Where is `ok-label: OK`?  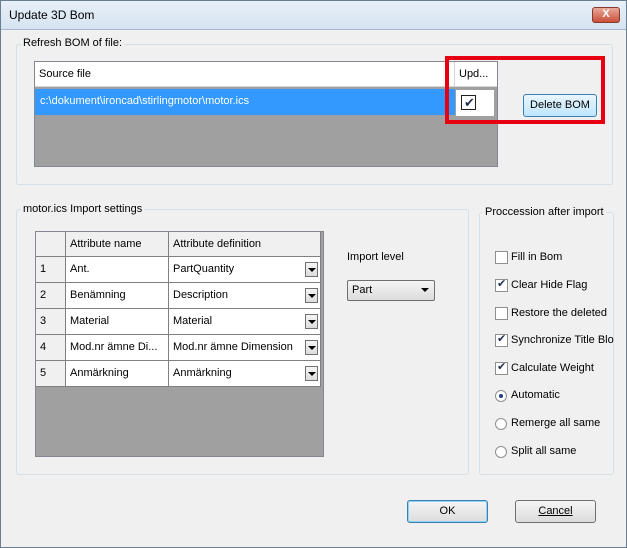
ok-label: OK is located at coordinates (447, 511).